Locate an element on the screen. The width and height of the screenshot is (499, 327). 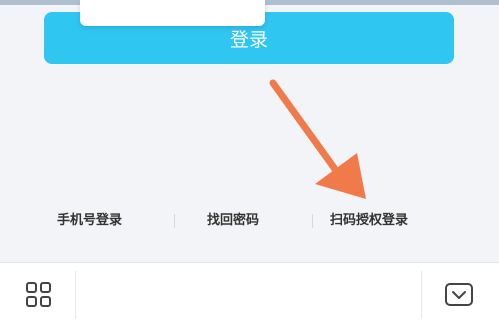
collapse-keyboard-button is located at coordinates (459, 295).